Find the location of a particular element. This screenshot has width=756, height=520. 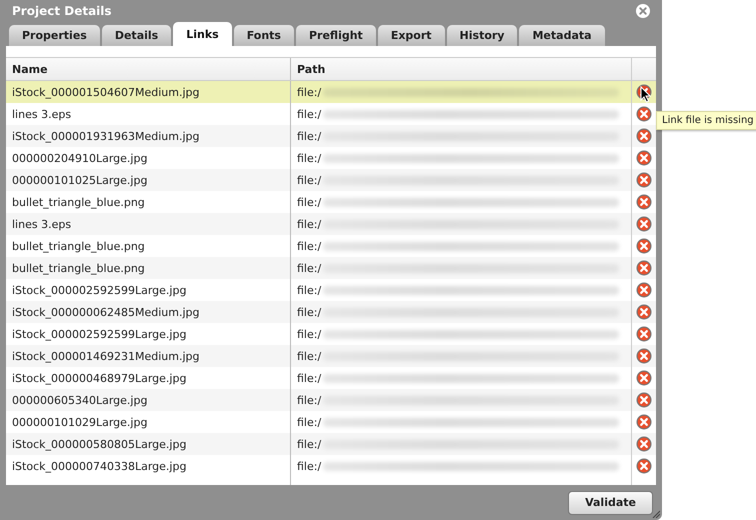

close-icon is located at coordinates (643, 11).